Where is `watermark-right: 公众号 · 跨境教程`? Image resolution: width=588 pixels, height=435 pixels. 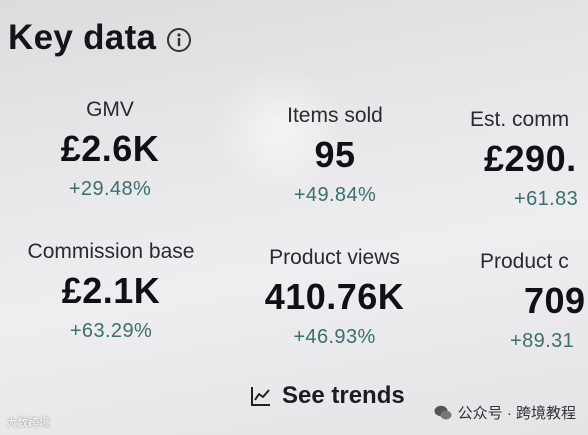
watermark-right: 公众号 · 跨境教程 is located at coordinates (505, 412).